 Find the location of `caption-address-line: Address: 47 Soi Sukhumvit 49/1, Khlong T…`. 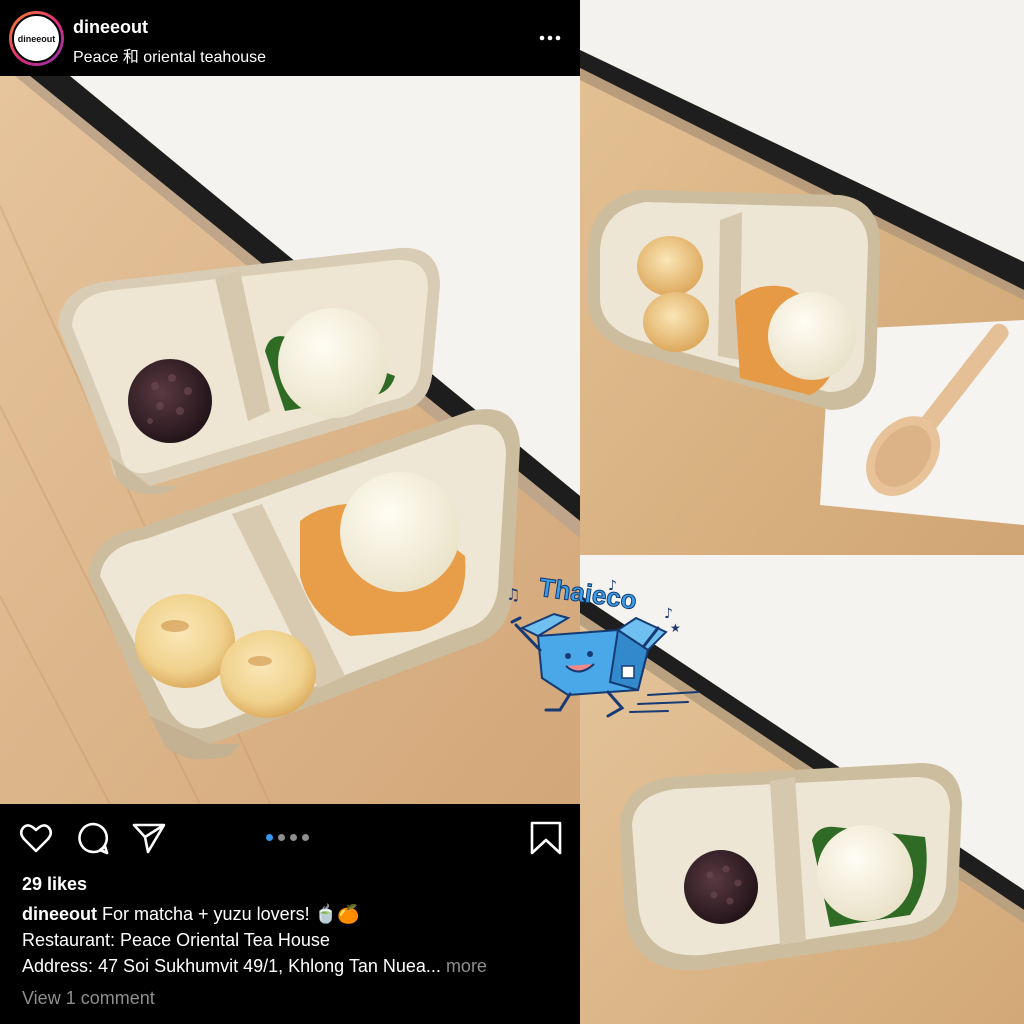

caption-address-line: Address: 47 Soi Sukhumvit 49/1, Khlong T… is located at coordinates (254, 966).